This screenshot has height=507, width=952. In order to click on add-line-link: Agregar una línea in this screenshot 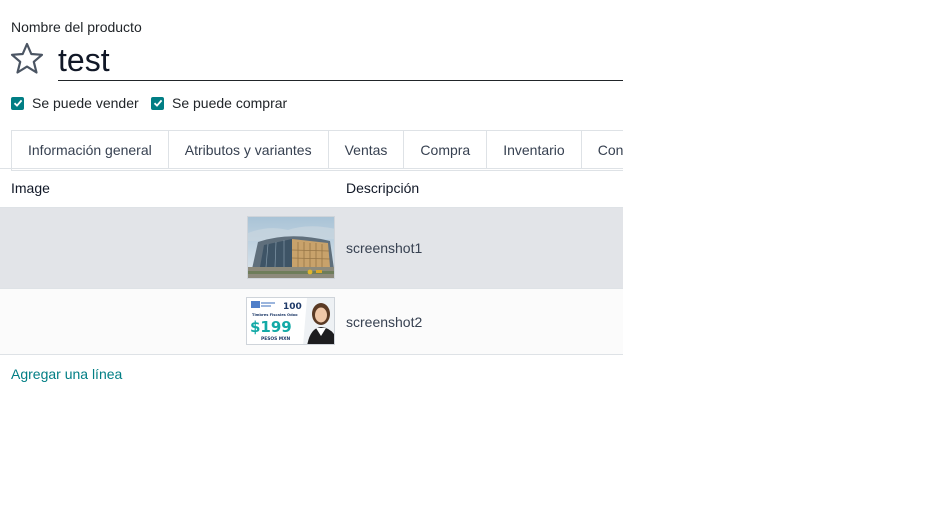, I will do `click(66, 374)`.